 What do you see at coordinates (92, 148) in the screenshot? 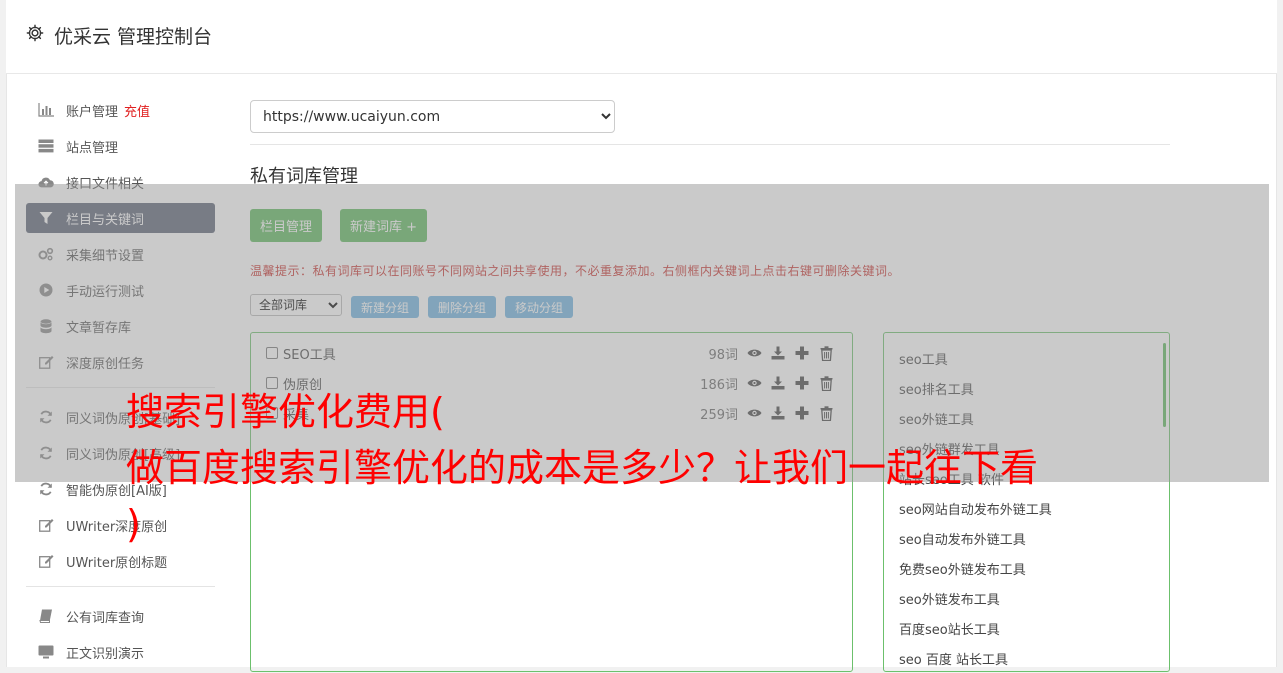
I see `sidebar-item-label: 站点管理` at bounding box center [92, 148].